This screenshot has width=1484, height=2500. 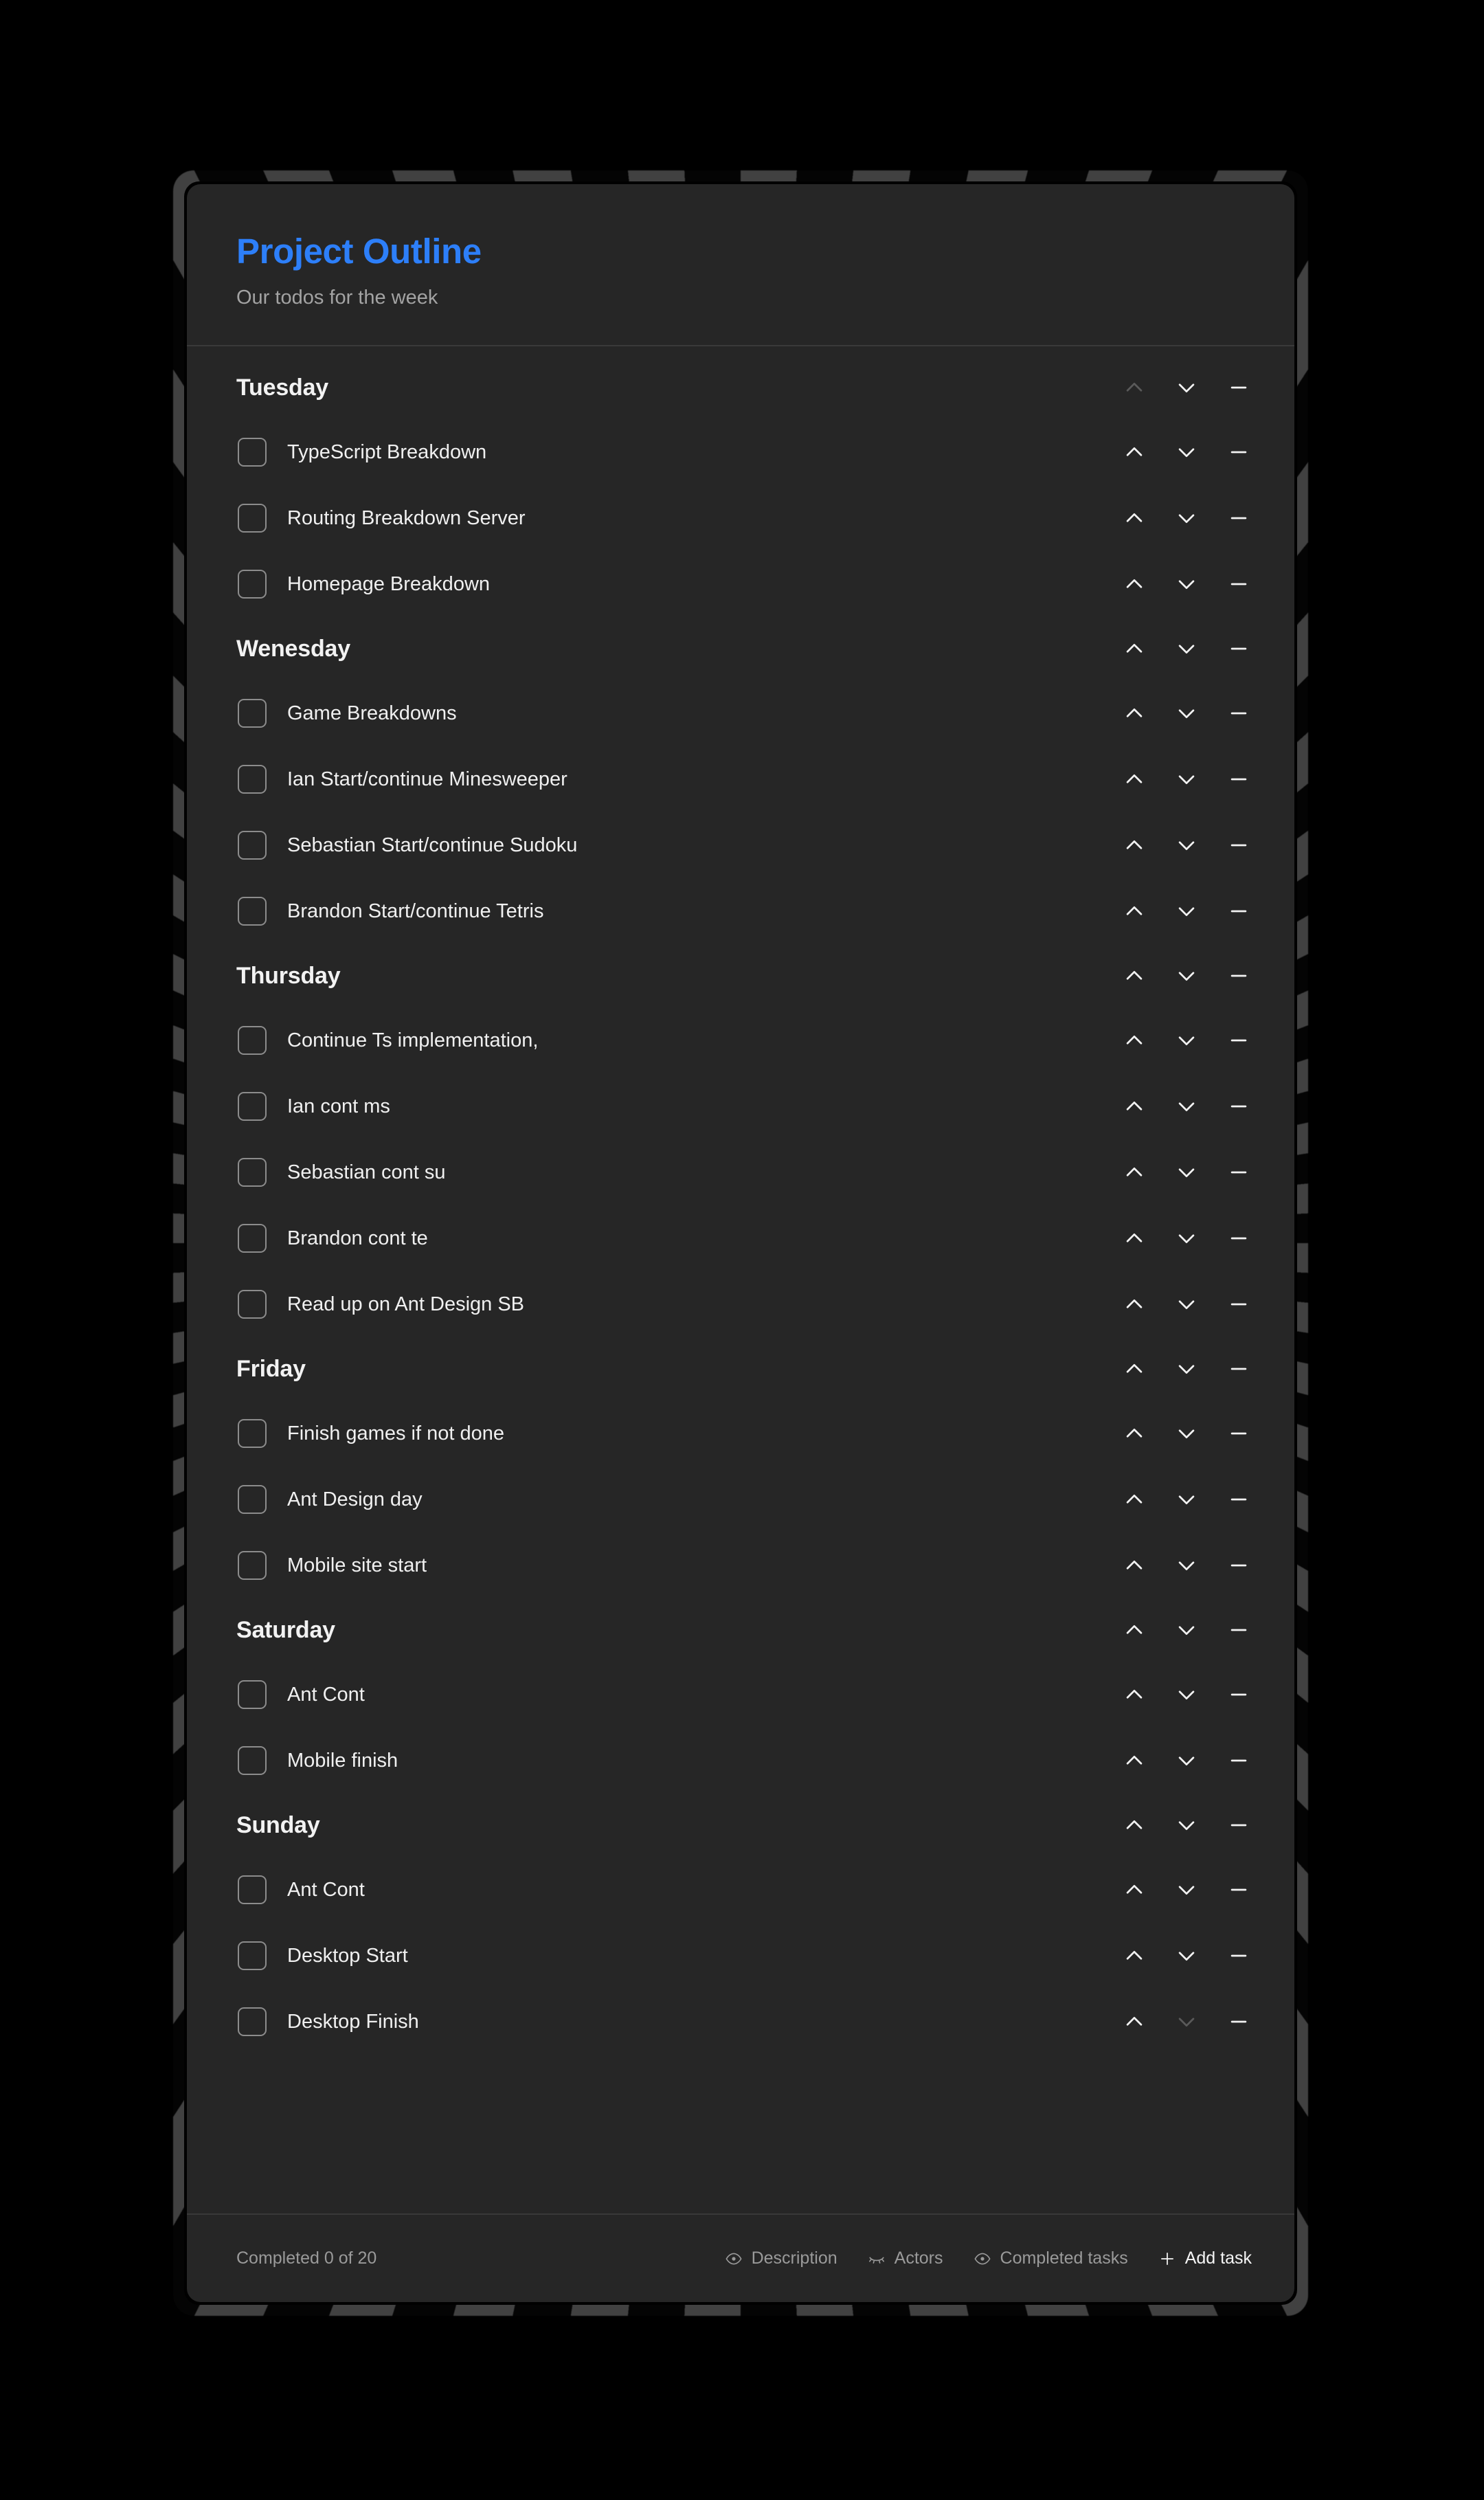 What do you see at coordinates (906, 2259) in the screenshot?
I see `actors-button: Actors` at bounding box center [906, 2259].